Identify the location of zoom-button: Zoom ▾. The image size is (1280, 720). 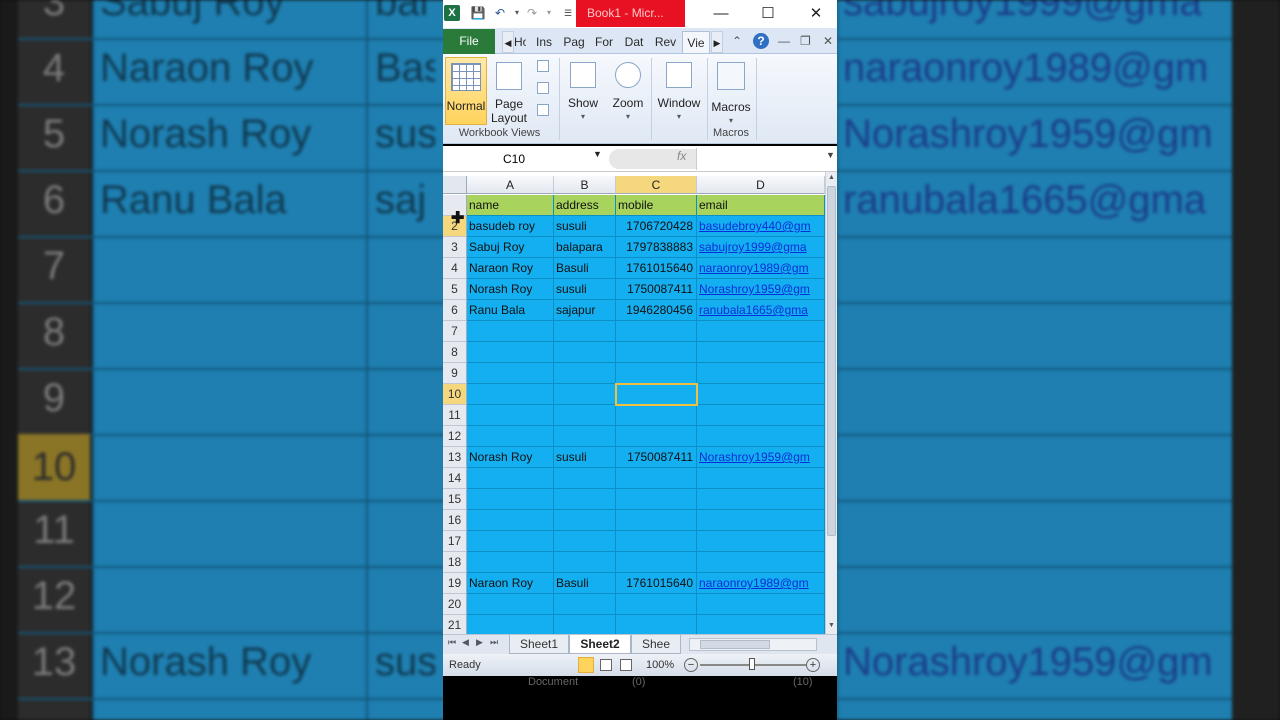
(628, 90).